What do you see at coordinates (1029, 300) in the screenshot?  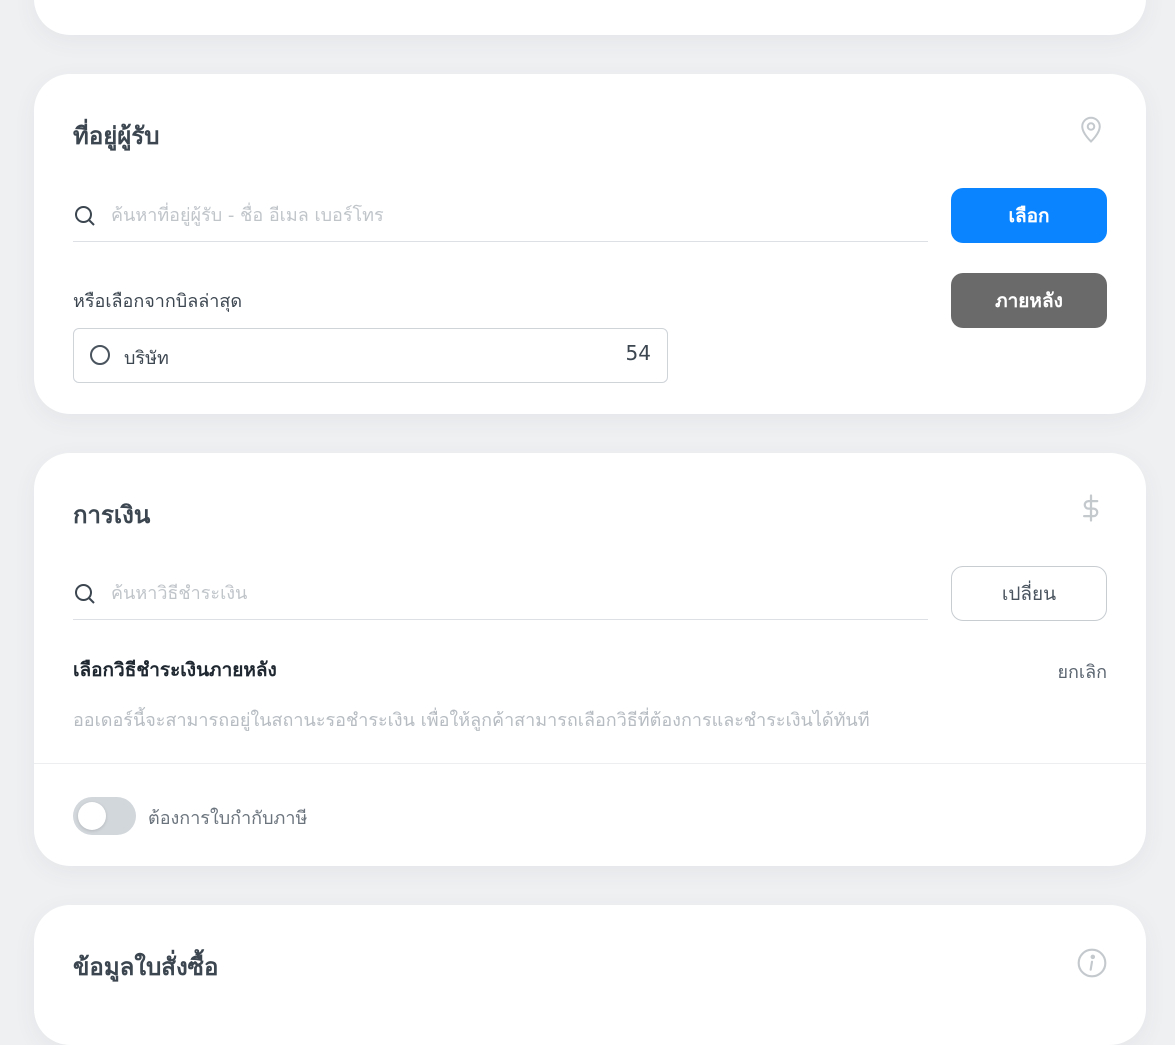 I see `later-button: ภายหลัง` at bounding box center [1029, 300].